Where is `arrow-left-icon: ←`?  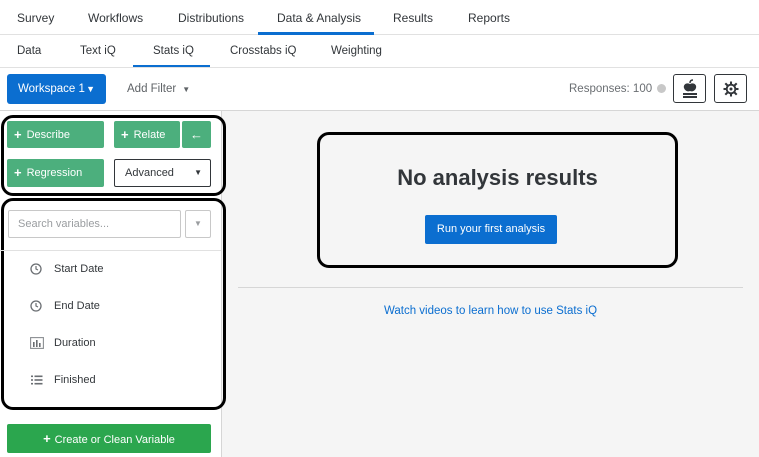
arrow-left-icon: ← is located at coordinates (196, 134).